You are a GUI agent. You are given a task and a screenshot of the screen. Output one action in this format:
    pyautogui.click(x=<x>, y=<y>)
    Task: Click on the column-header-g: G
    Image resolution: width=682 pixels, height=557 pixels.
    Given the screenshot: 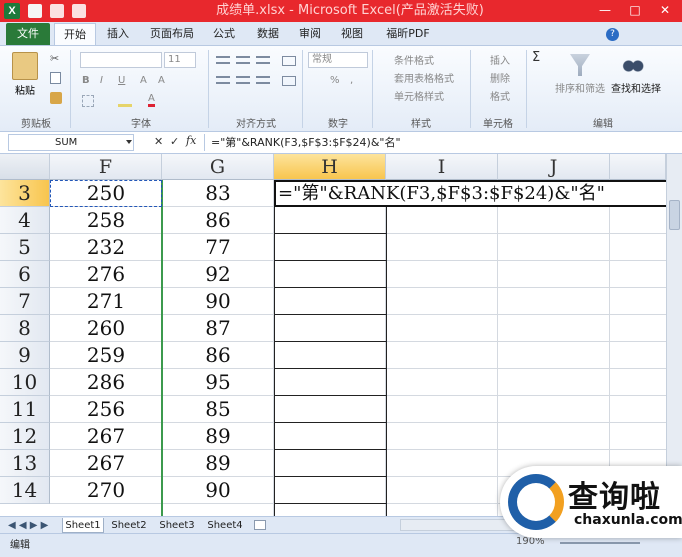 What is the action you would take?
    pyautogui.click(x=218, y=167)
    